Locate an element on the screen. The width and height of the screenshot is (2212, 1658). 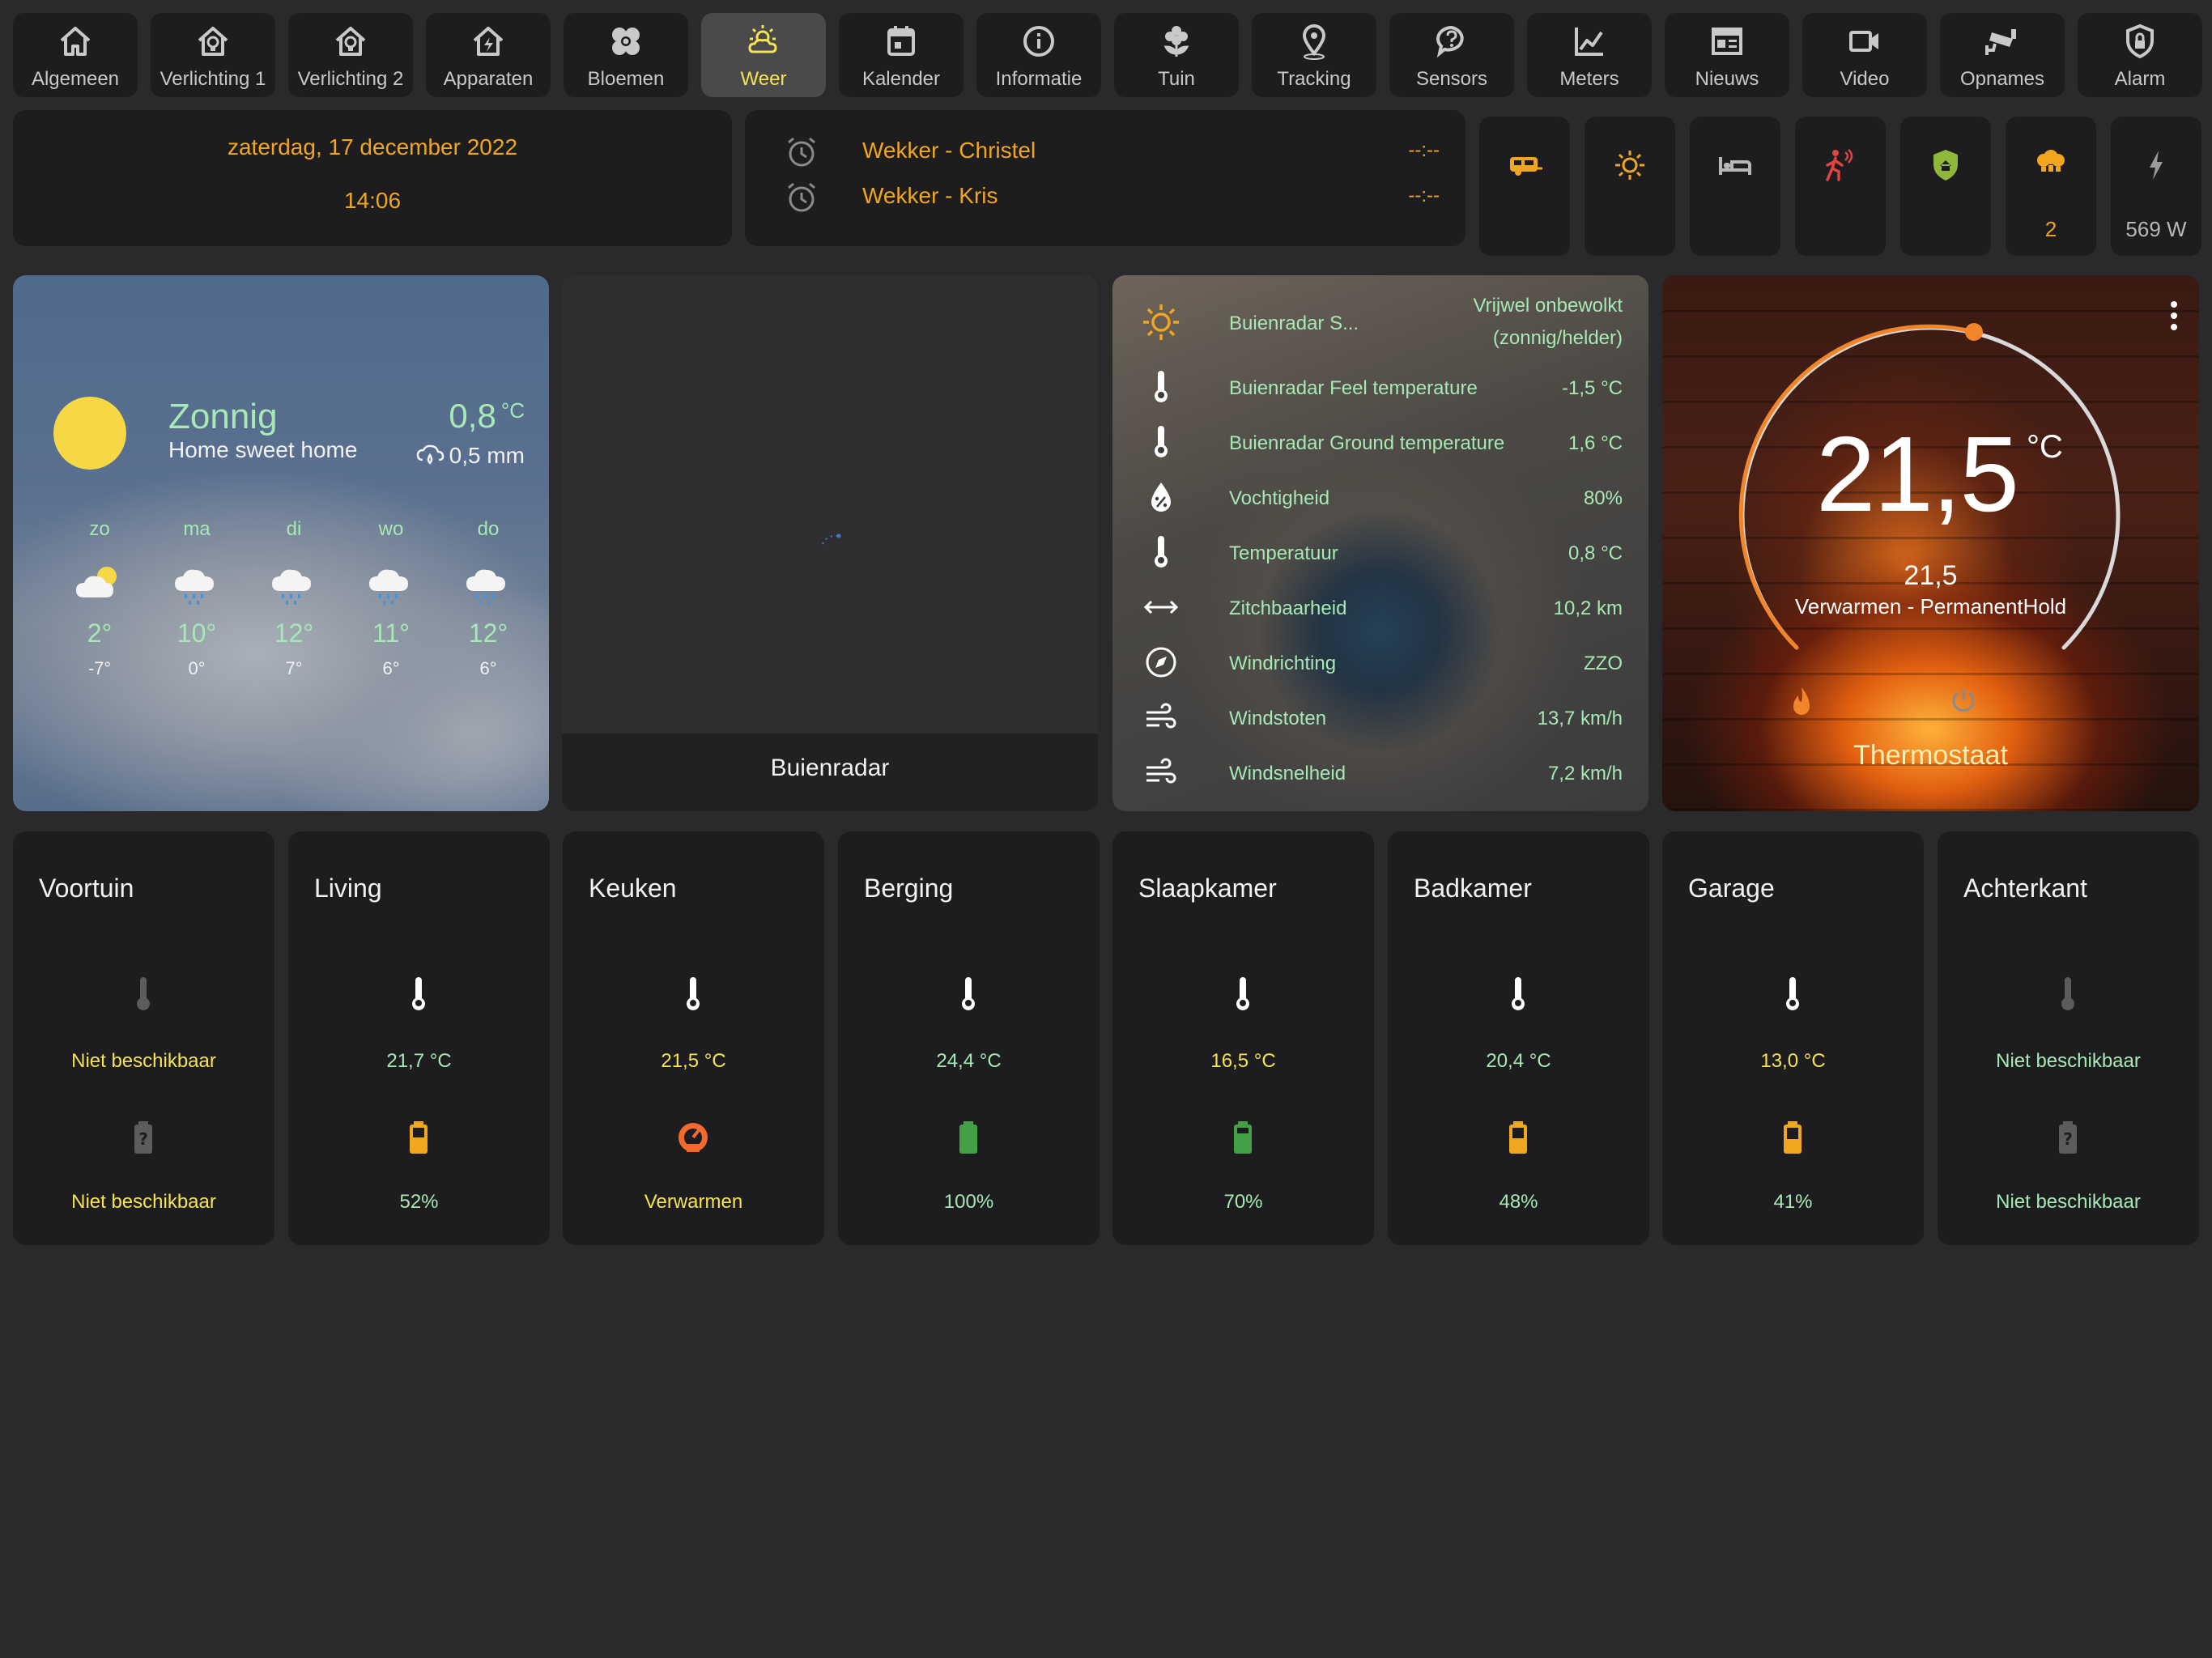
sensor-row: Windstoten 13,7 km/h is located at coordinates (1380, 717).